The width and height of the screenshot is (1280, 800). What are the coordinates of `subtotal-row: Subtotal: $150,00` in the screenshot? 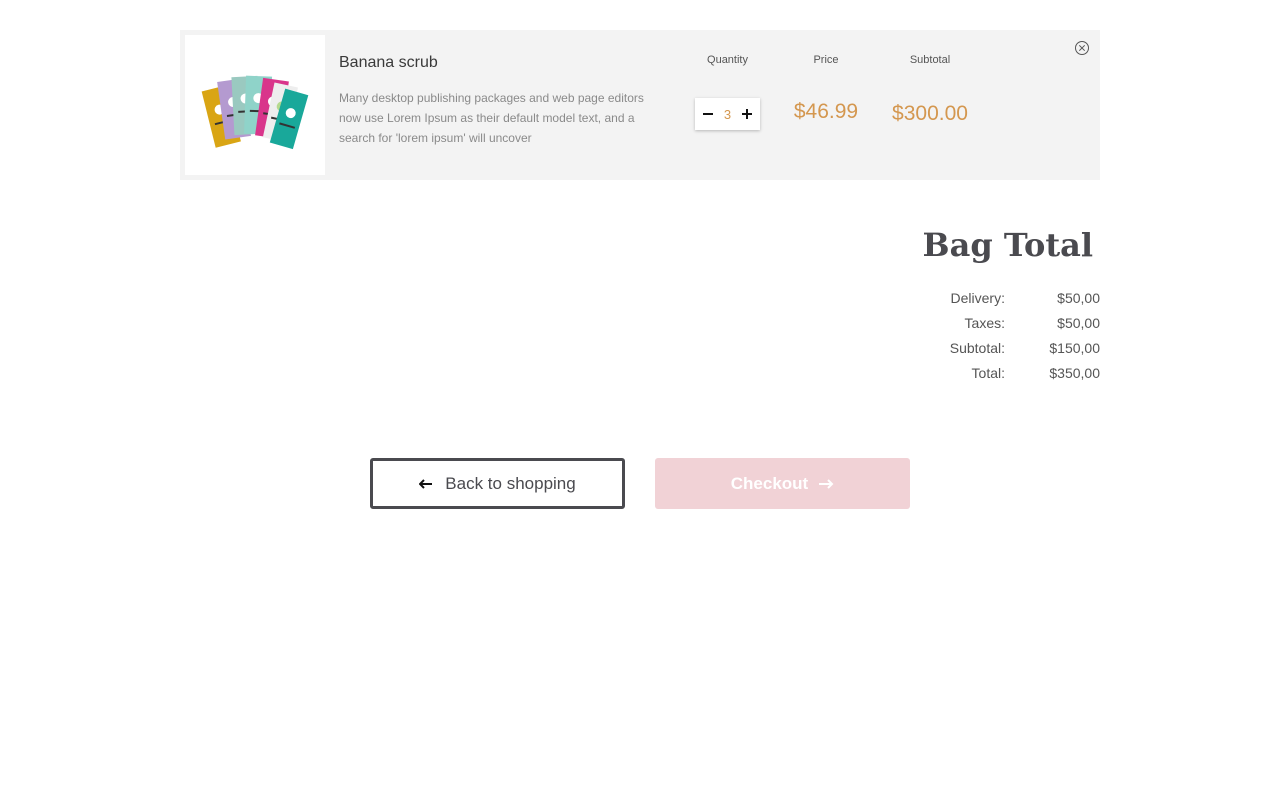 It's located at (1000, 347).